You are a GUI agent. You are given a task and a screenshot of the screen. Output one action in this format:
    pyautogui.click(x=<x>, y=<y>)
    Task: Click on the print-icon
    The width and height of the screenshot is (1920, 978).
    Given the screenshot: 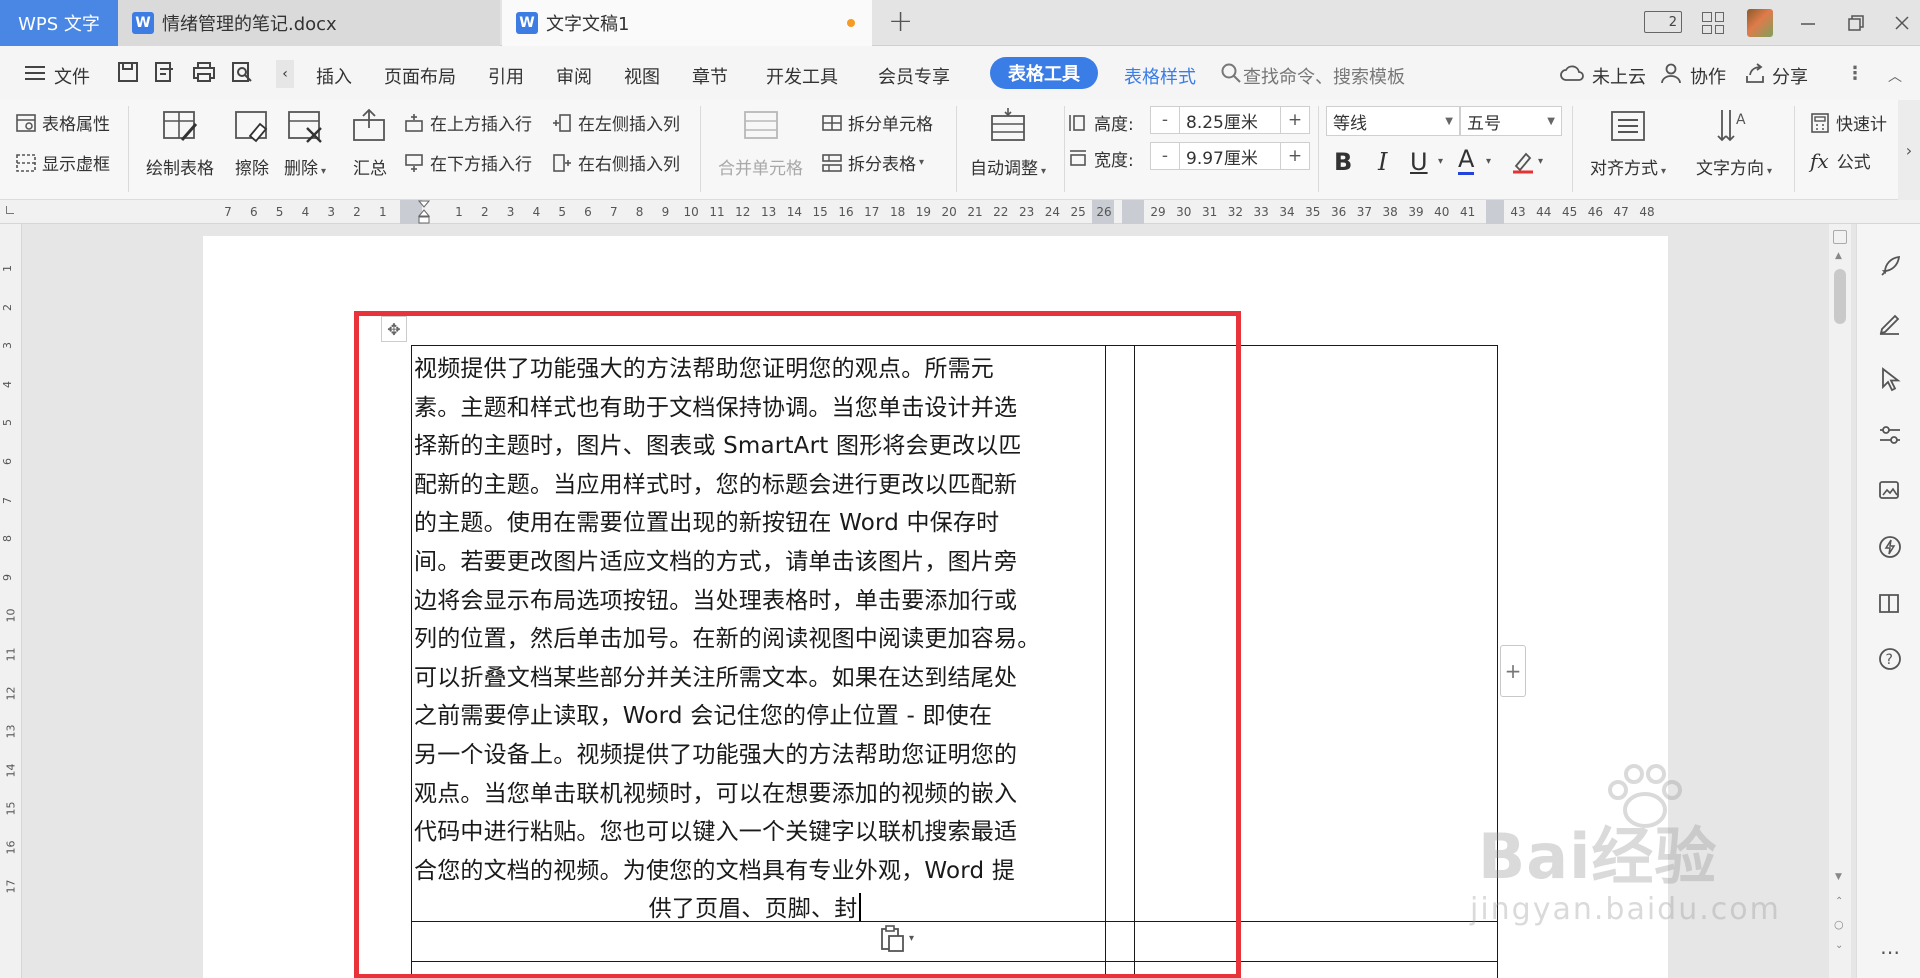 What is the action you would take?
    pyautogui.click(x=203, y=72)
    